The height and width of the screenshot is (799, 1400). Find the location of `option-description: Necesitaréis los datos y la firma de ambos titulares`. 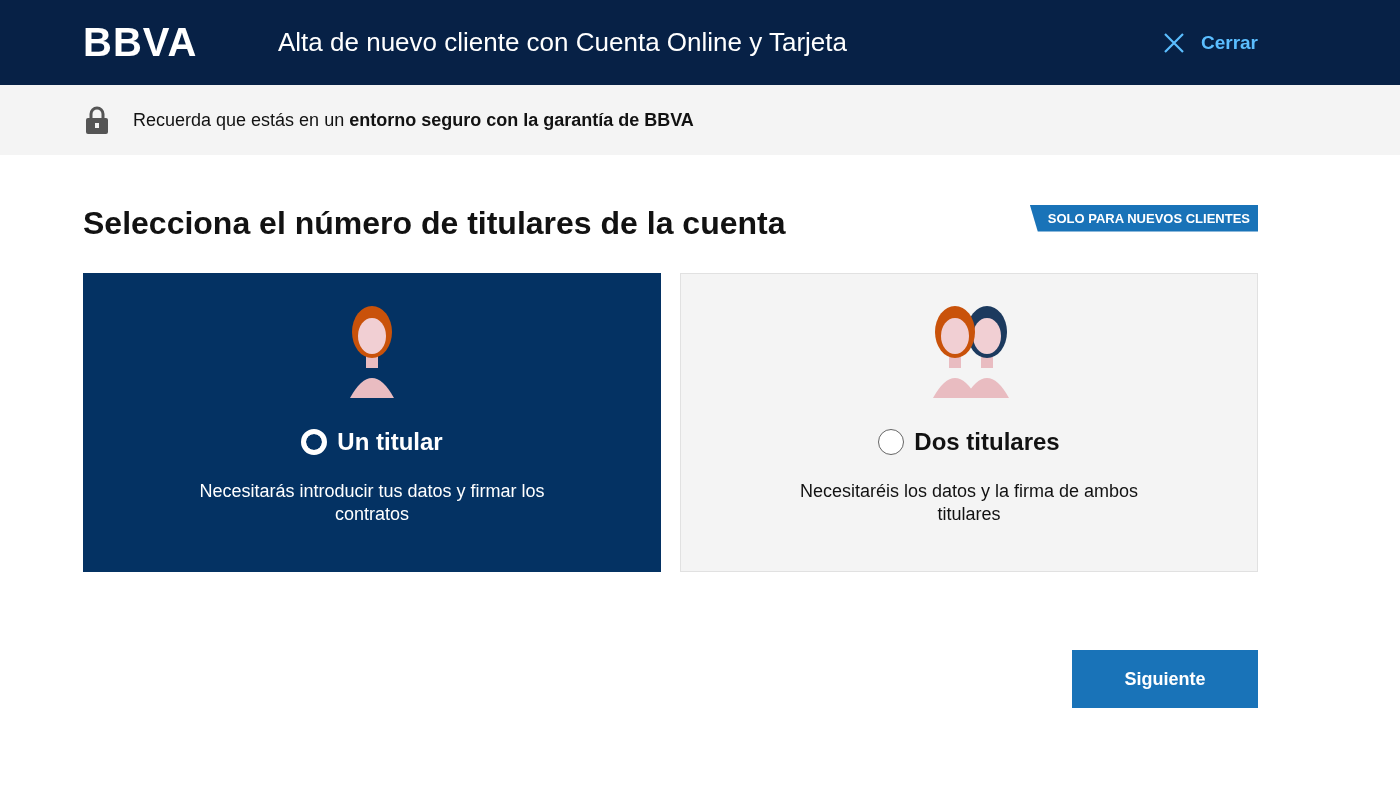

option-description: Necesitaréis los datos y la firma de ambos titulares is located at coordinates (969, 503).